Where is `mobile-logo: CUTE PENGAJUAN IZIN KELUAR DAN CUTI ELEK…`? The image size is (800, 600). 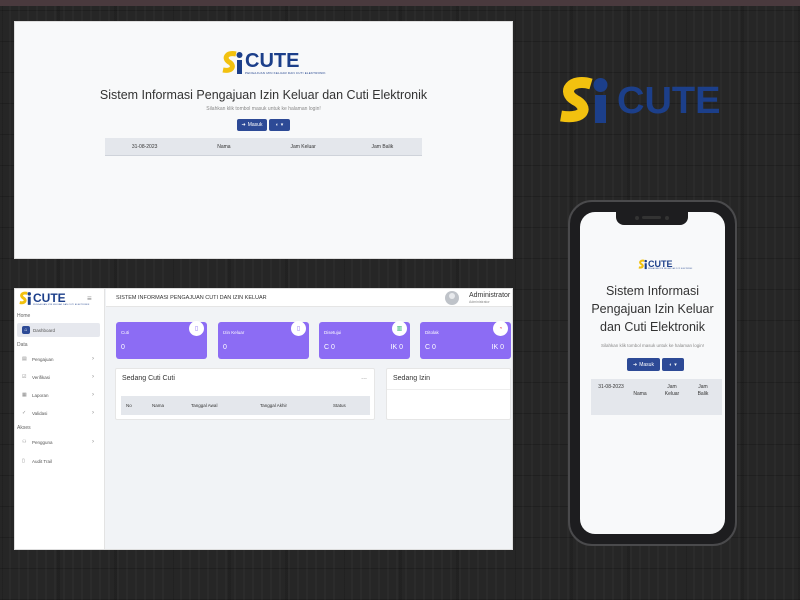 mobile-logo: CUTE PENGAJUAN IZIN KELUAR DAN CUTI ELEK… is located at coordinates (665, 264).